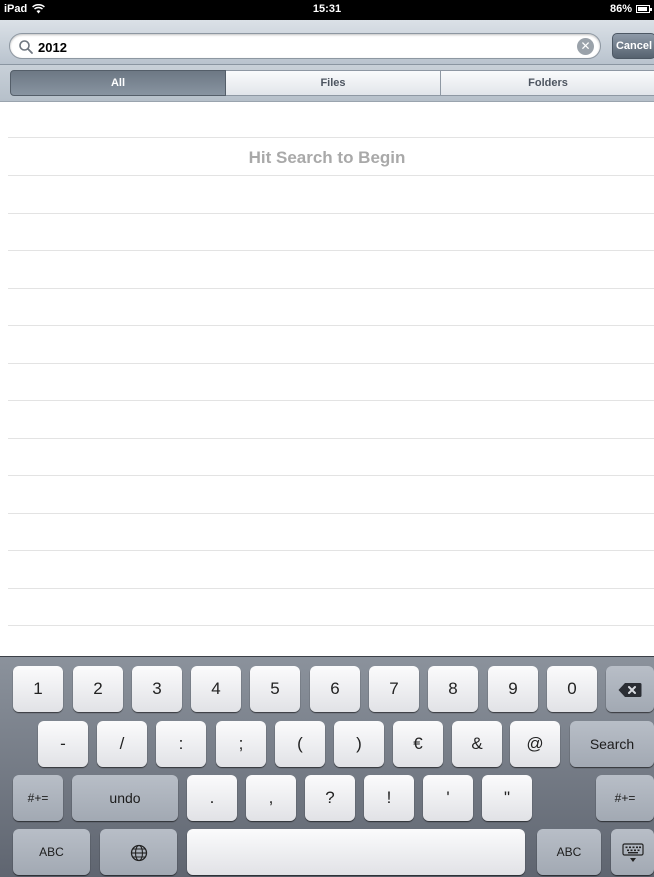  What do you see at coordinates (241, 744) in the screenshot?
I see `key-semicolon: ;` at bounding box center [241, 744].